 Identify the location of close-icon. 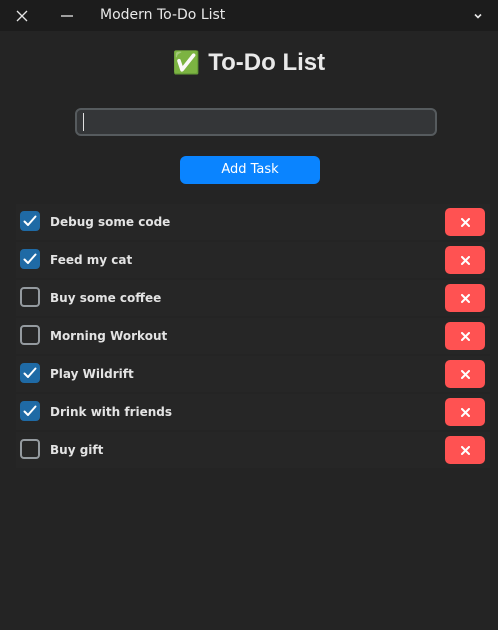
(22, 15).